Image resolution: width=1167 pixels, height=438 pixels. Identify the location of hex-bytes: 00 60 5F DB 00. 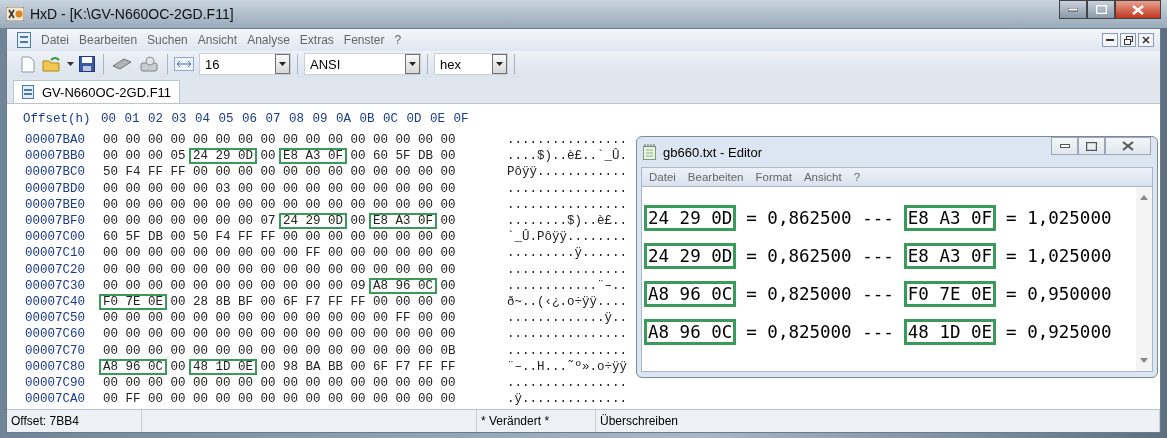
(403, 156).